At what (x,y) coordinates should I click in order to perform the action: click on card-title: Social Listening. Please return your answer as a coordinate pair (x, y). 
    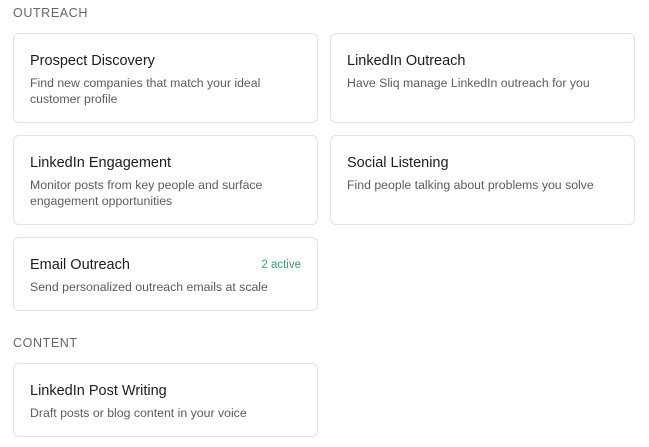
    Looking at the image, I should click on (398, 163).